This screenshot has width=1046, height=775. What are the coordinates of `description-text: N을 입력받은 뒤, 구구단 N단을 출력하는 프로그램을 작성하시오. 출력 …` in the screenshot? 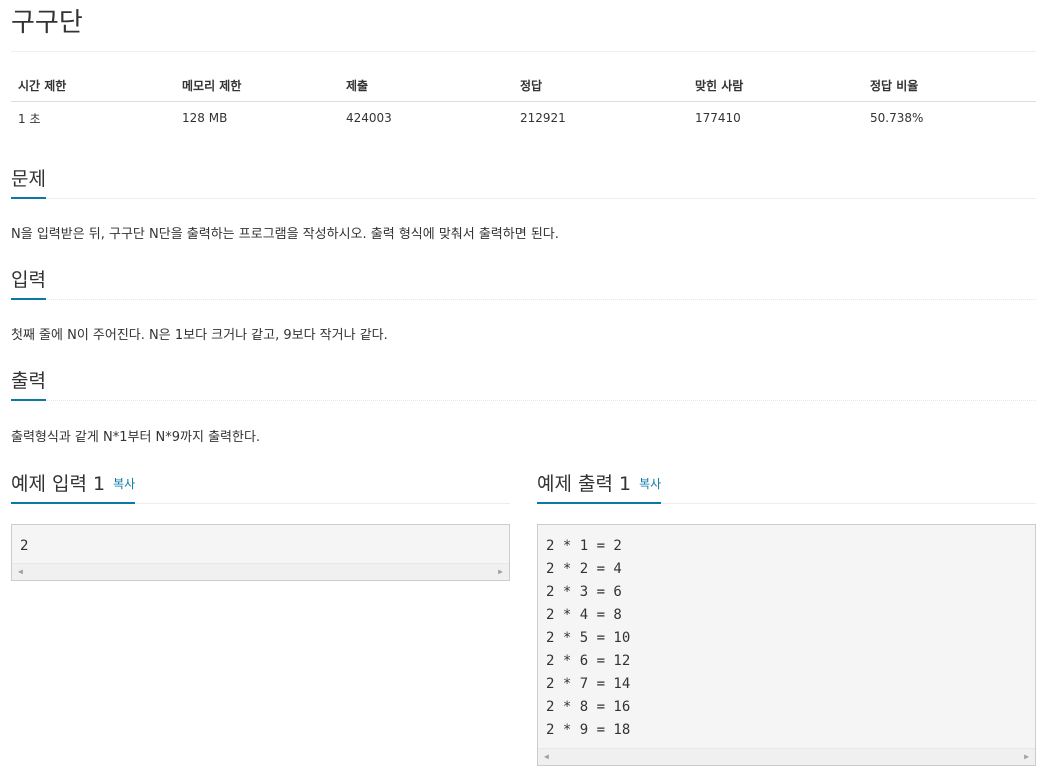 It's located at (285, 234).